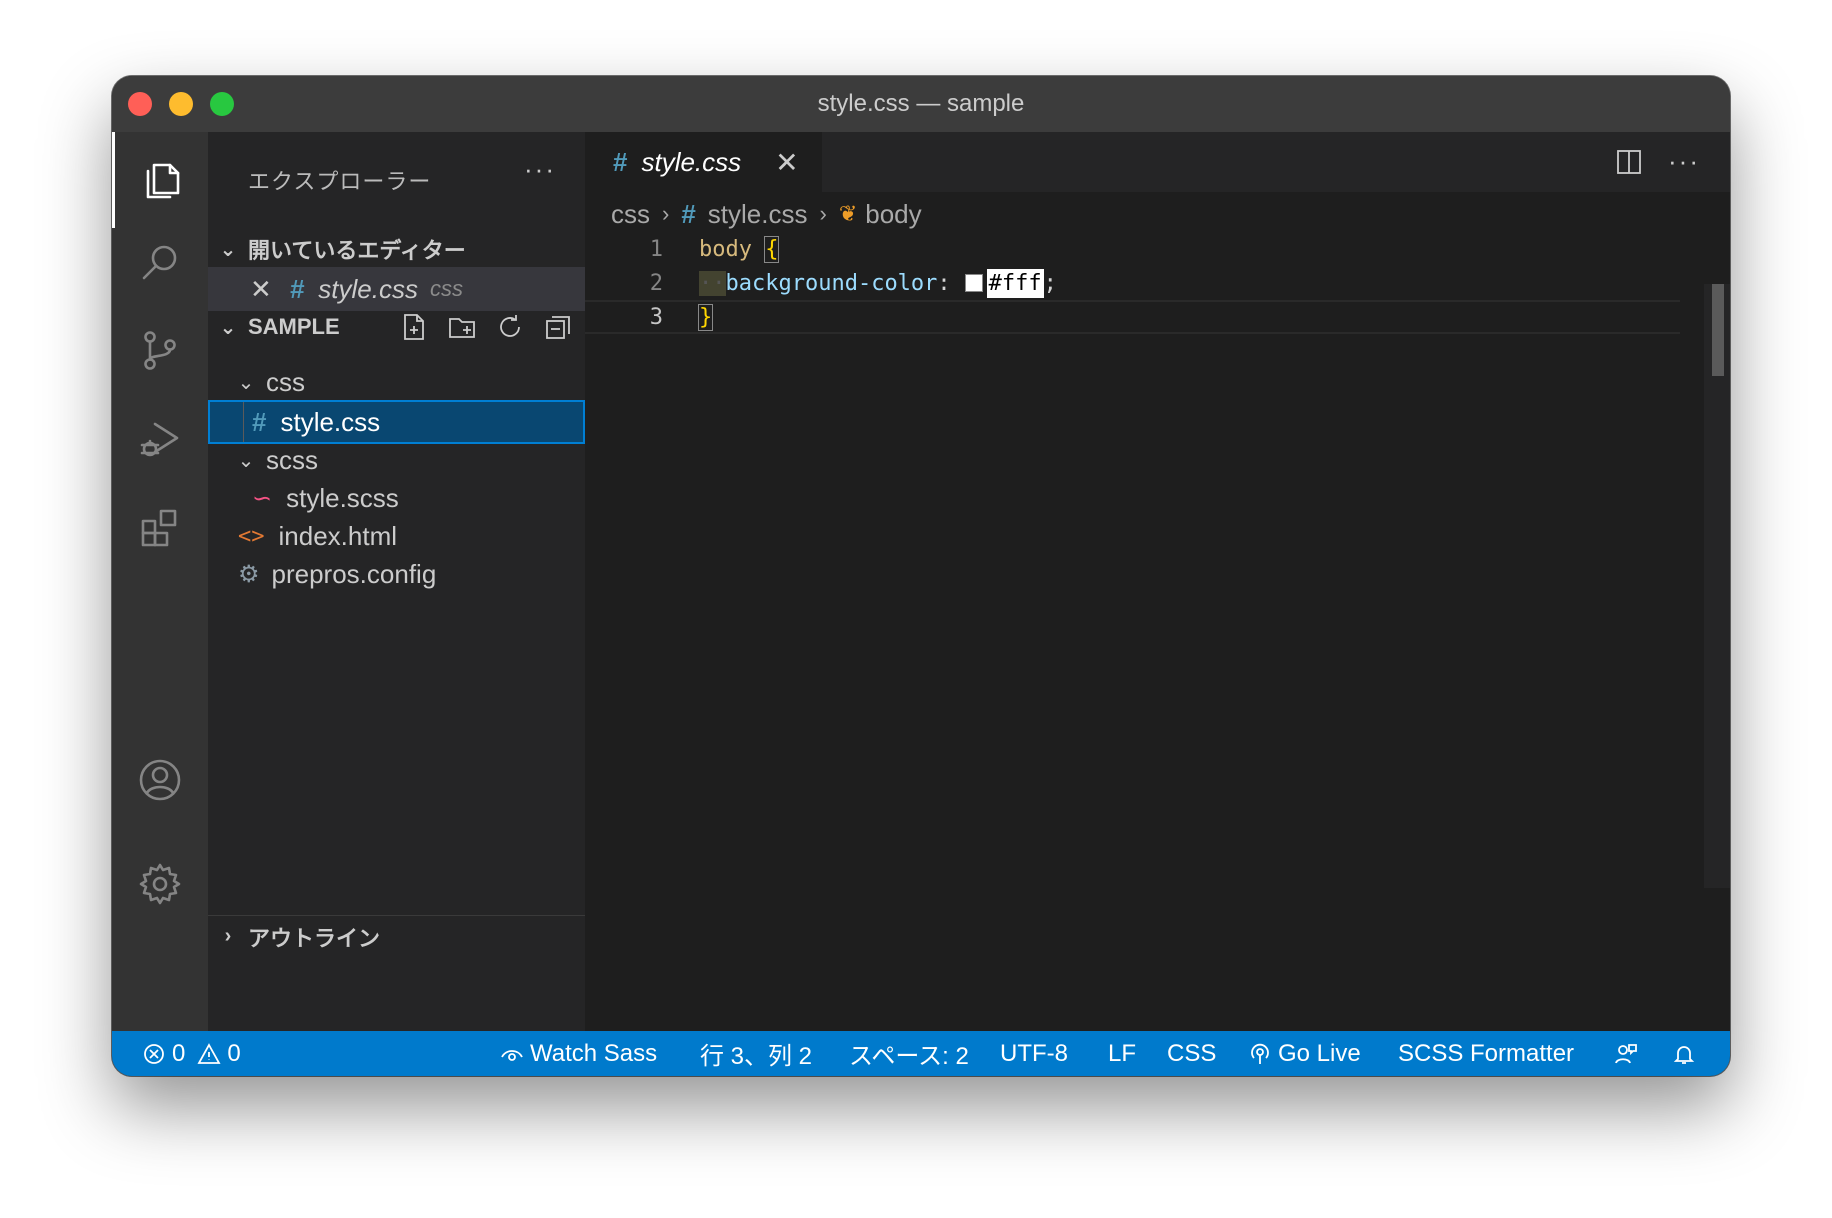 This screenshot has width=1832, height=1218. What do you see at coordinates (758, 214) in the screenshot?
I see `breadcrumb-file: style.css` at bounding box center [758, 214].